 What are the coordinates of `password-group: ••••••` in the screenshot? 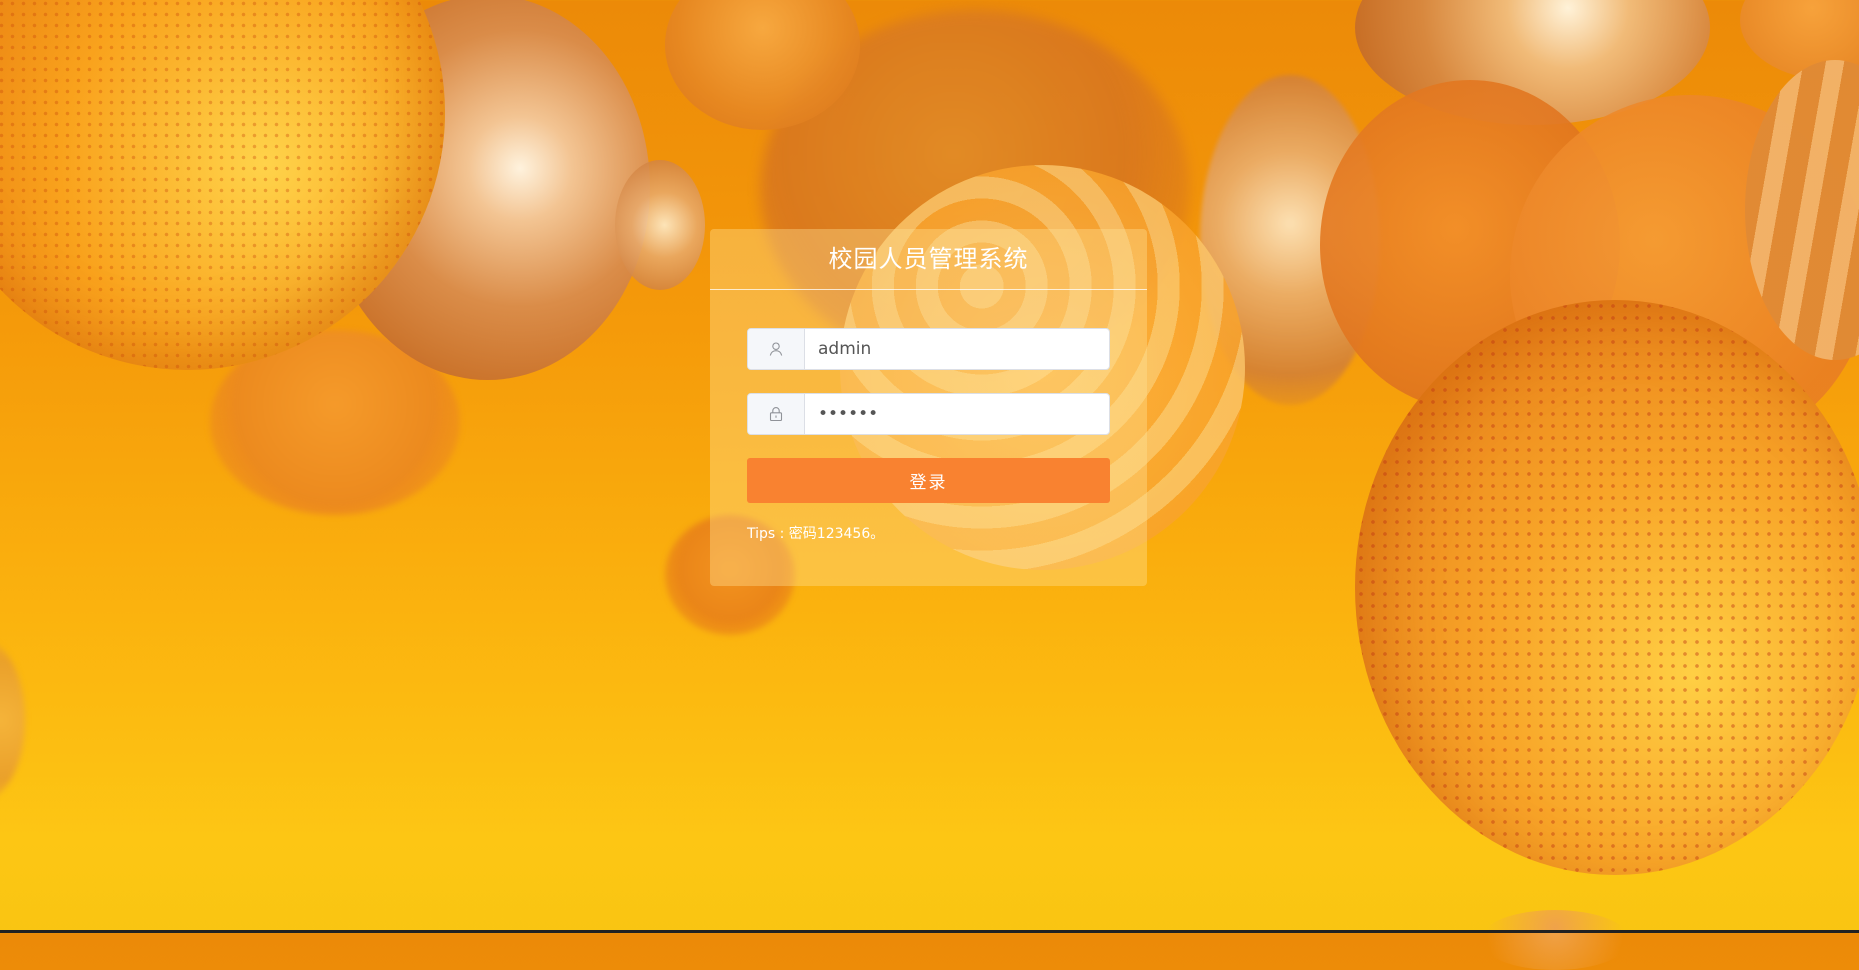 It's located at (928, 414).